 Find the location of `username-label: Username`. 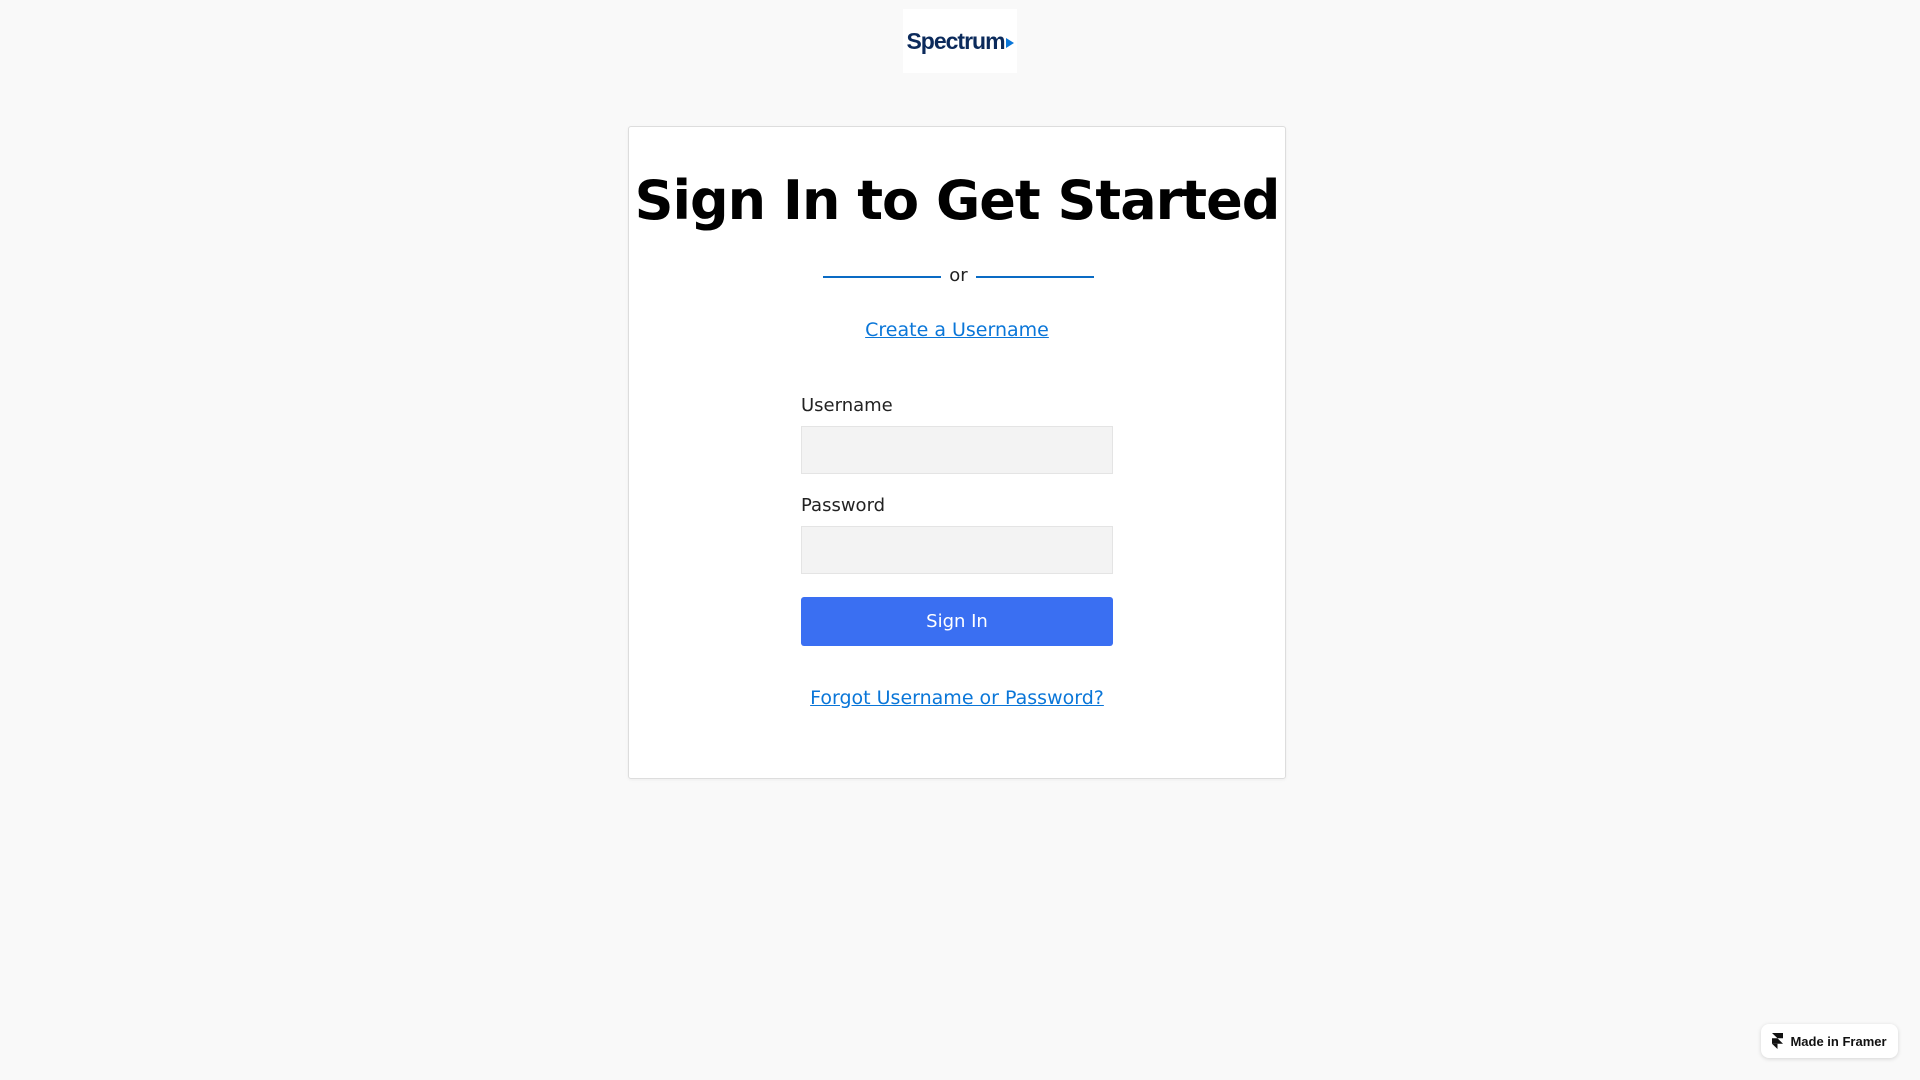

username-label: Username is located at coordinates (847, 405).